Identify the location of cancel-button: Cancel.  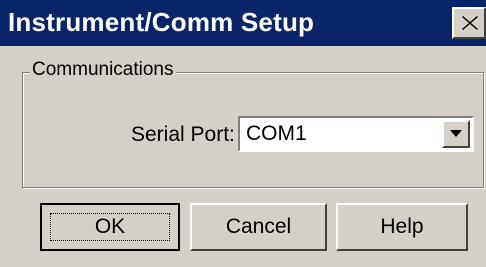
(258, 227).